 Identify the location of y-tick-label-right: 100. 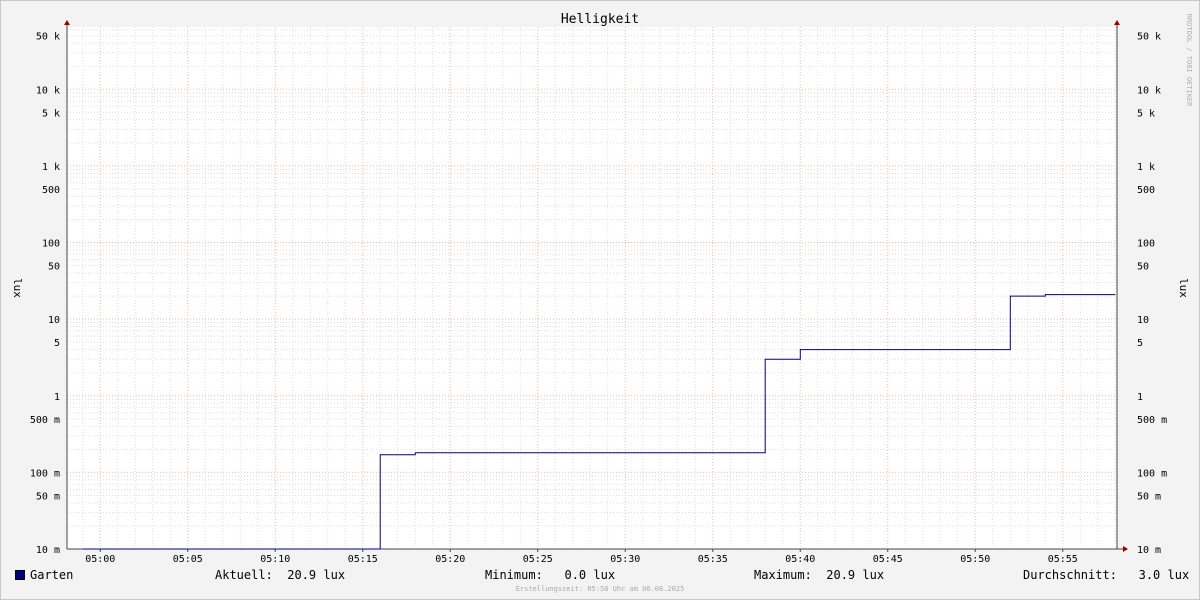
(1146, 244).